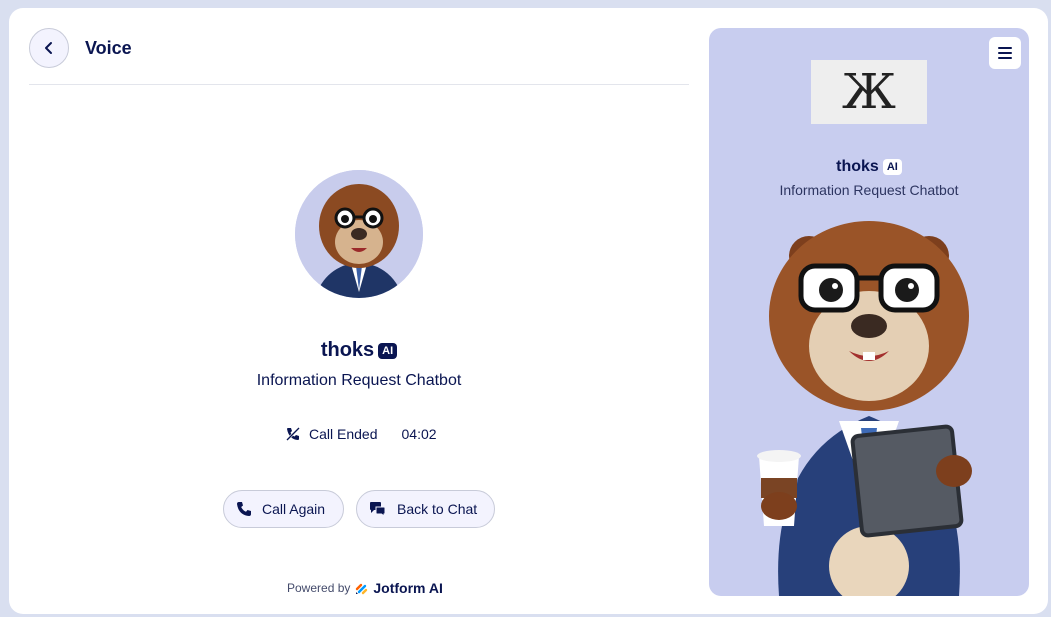 This screenshot has width=1051, height=617. I want to click on avatar, so click(359, 234).